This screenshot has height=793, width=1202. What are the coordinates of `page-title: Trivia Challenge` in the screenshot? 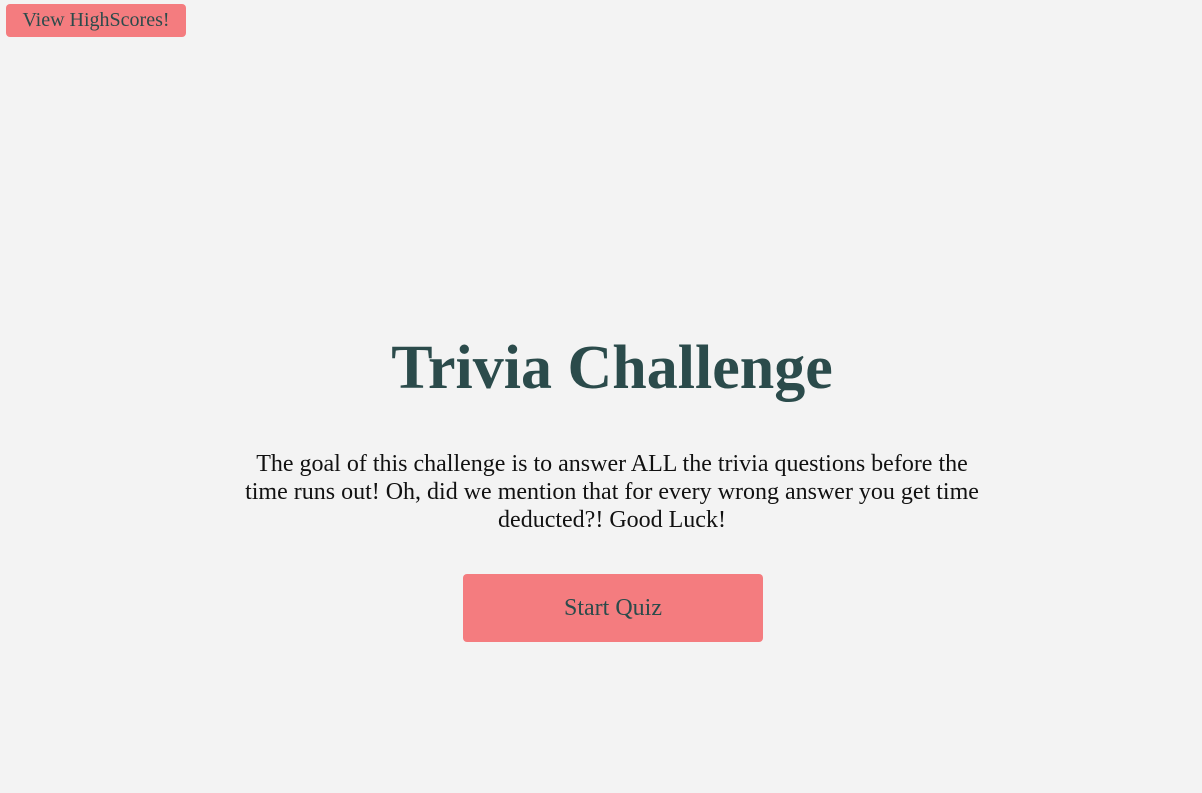 It's located at (612, 368).